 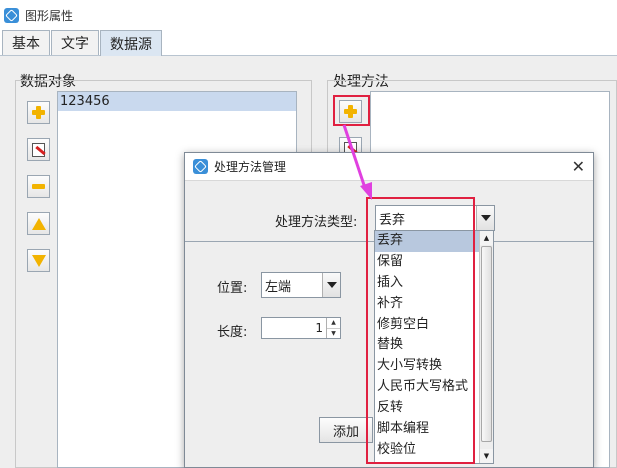 I want to click on tab-text: 文字, so click(x=75, y=42).